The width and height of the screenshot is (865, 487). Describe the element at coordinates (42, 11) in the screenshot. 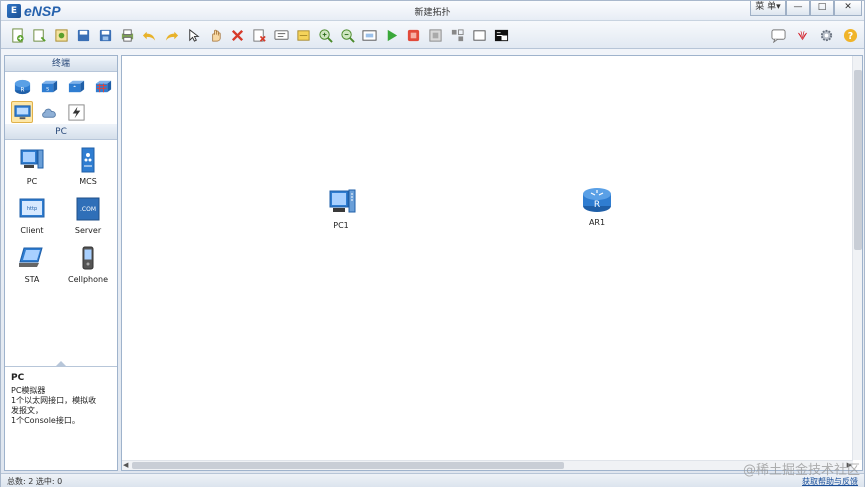

I see `app-logo-text: eNSP` at that location.